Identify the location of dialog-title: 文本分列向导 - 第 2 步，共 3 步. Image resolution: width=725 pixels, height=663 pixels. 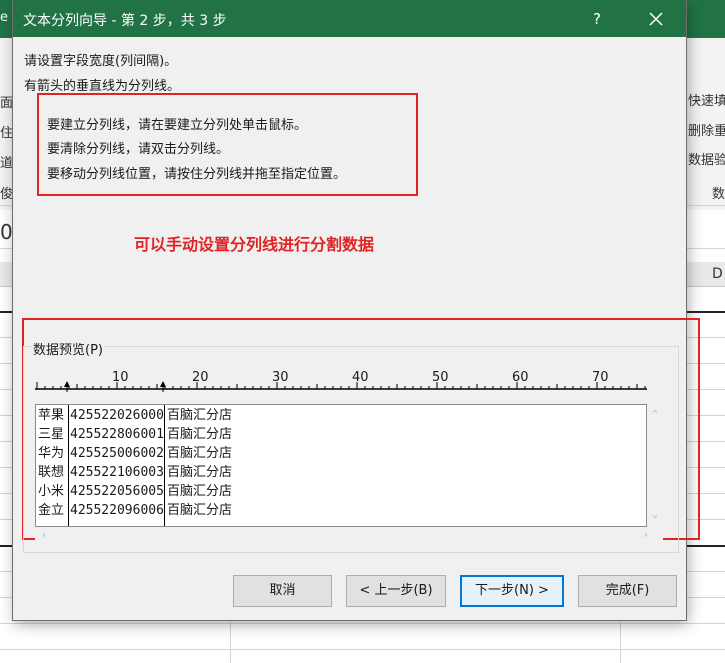
(125, 21).